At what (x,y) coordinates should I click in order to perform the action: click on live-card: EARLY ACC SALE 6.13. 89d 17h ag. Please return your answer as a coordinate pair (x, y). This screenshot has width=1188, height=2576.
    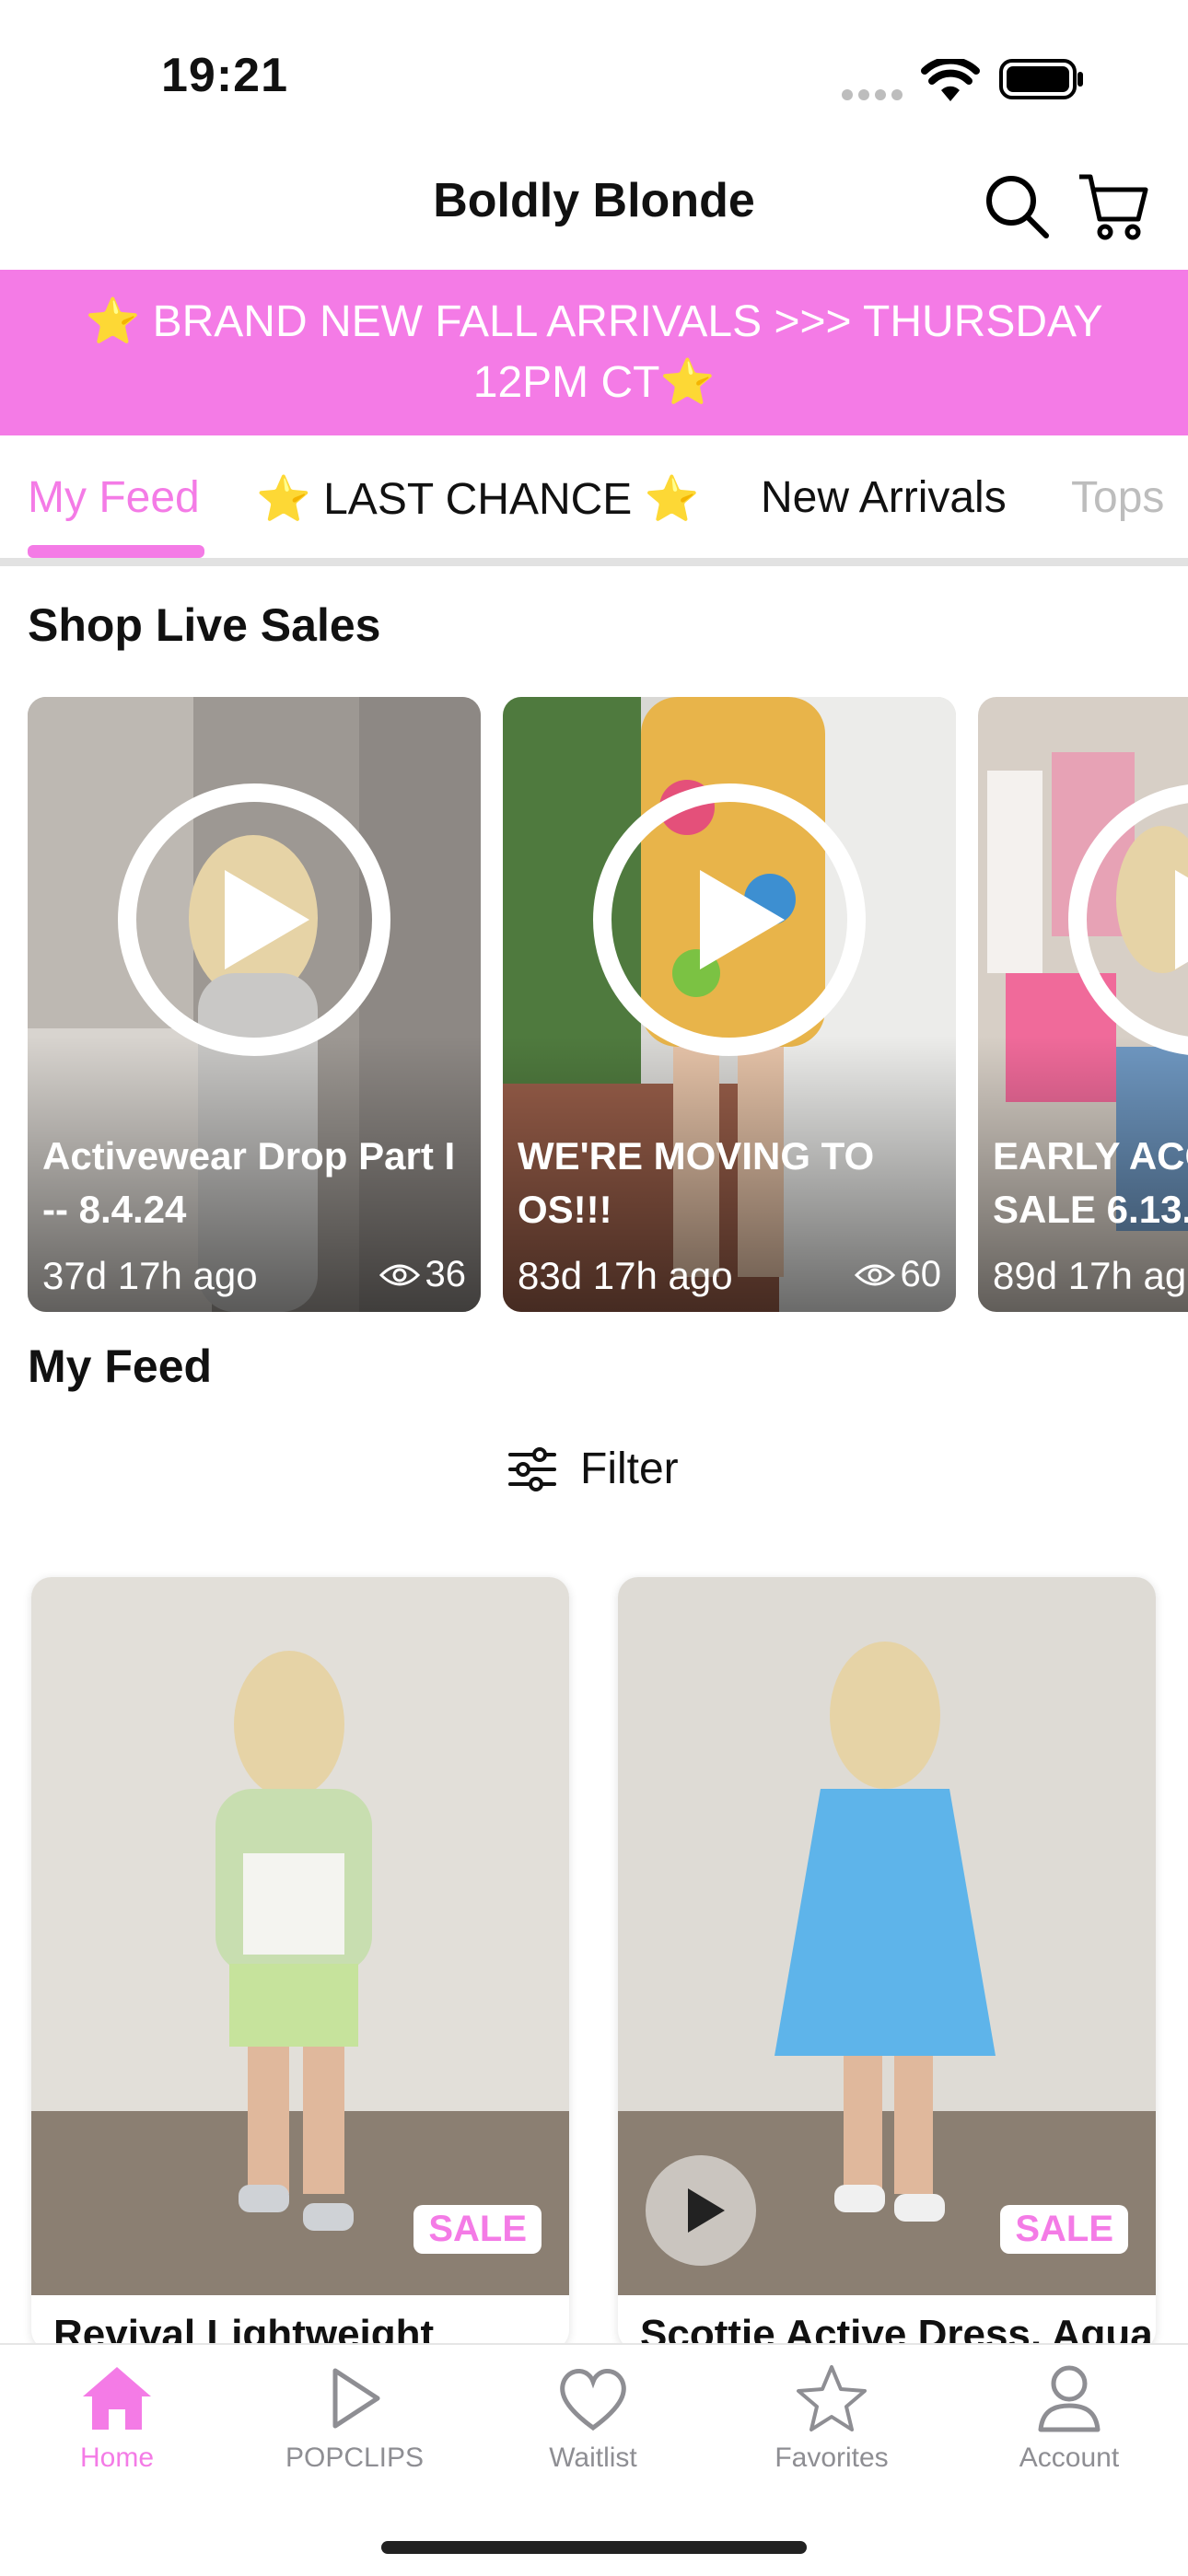
    Looking at the image, I should click on (1083, 1004).